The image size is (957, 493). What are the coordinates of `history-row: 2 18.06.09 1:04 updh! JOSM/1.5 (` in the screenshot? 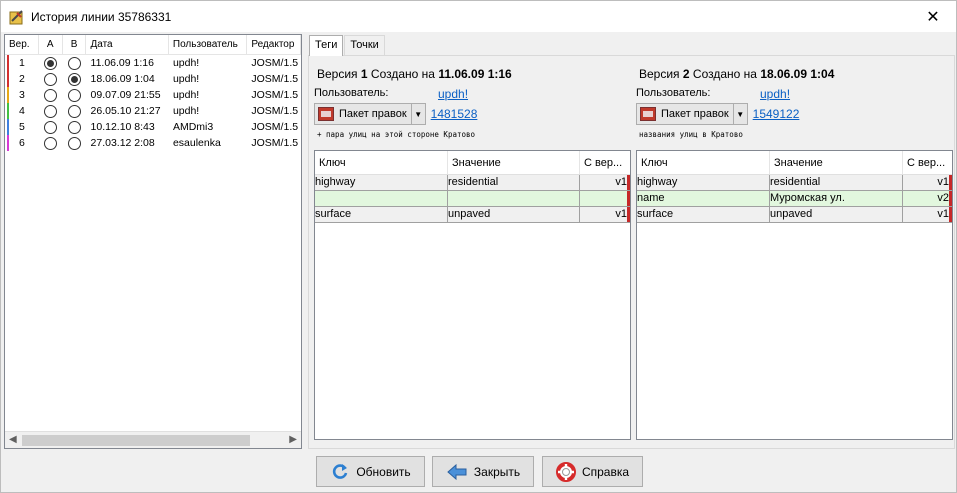 It's located at (153, 79).